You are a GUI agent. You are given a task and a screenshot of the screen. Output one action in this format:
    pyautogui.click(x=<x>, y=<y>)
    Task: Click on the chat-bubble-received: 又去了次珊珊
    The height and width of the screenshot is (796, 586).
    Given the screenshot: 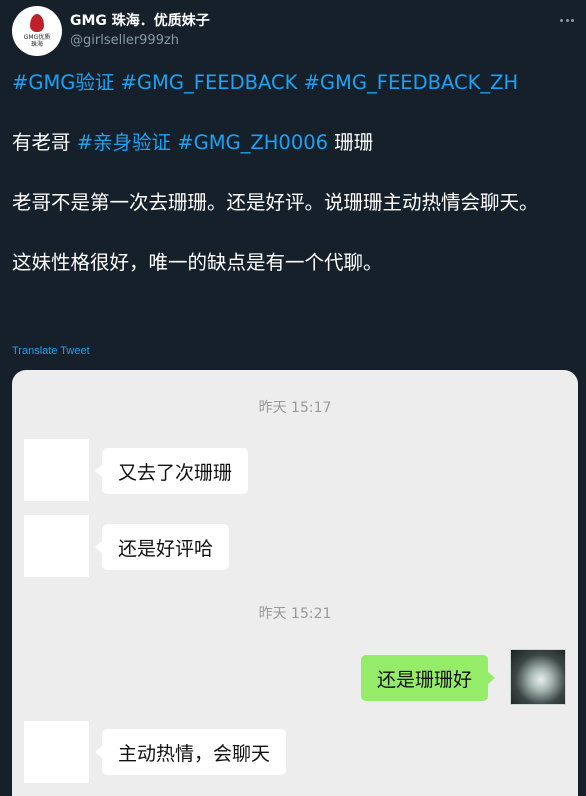 What is the action you would take?
    pyautogui.click(x=171, y=471)
    